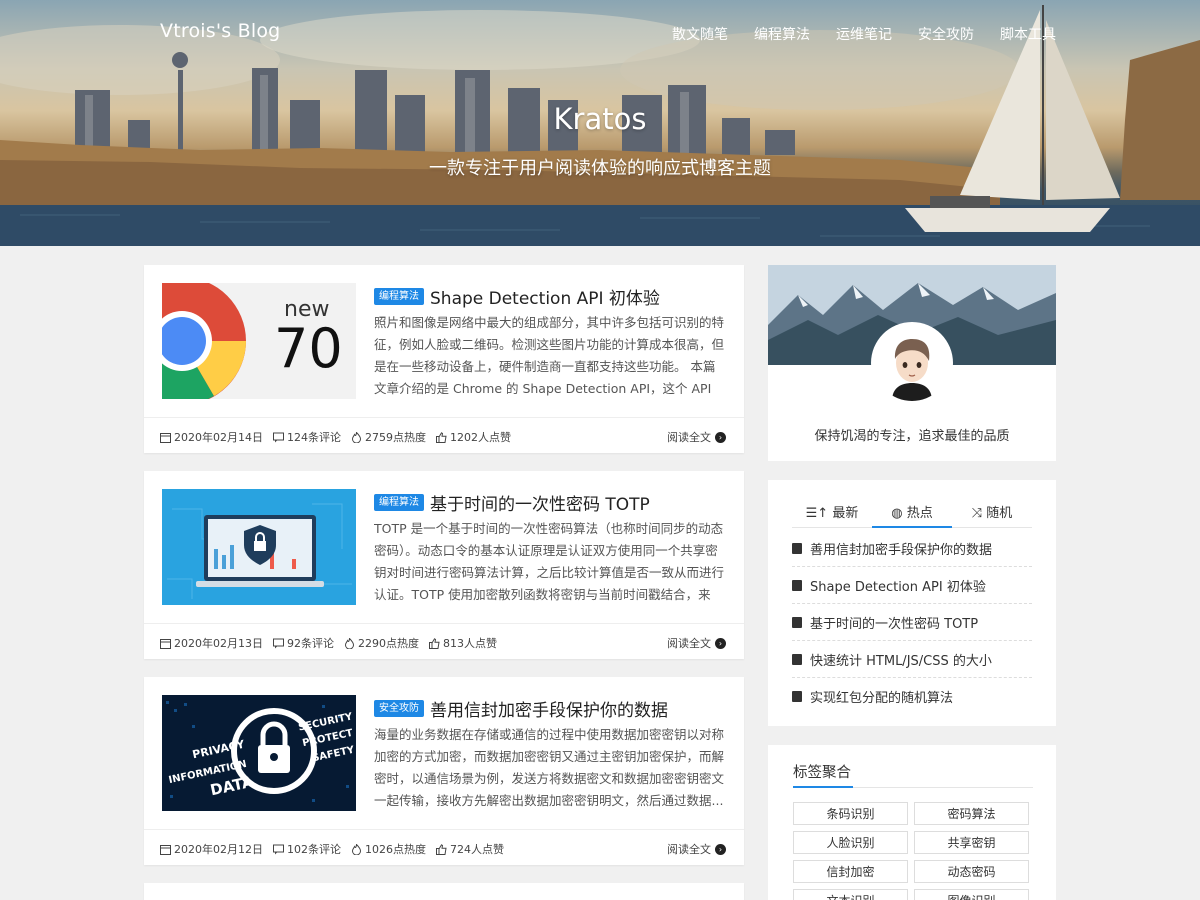 The height and width of the screenshot is (900, 1200). I want to click on avatar-cartoon-image, so click(912, 363).